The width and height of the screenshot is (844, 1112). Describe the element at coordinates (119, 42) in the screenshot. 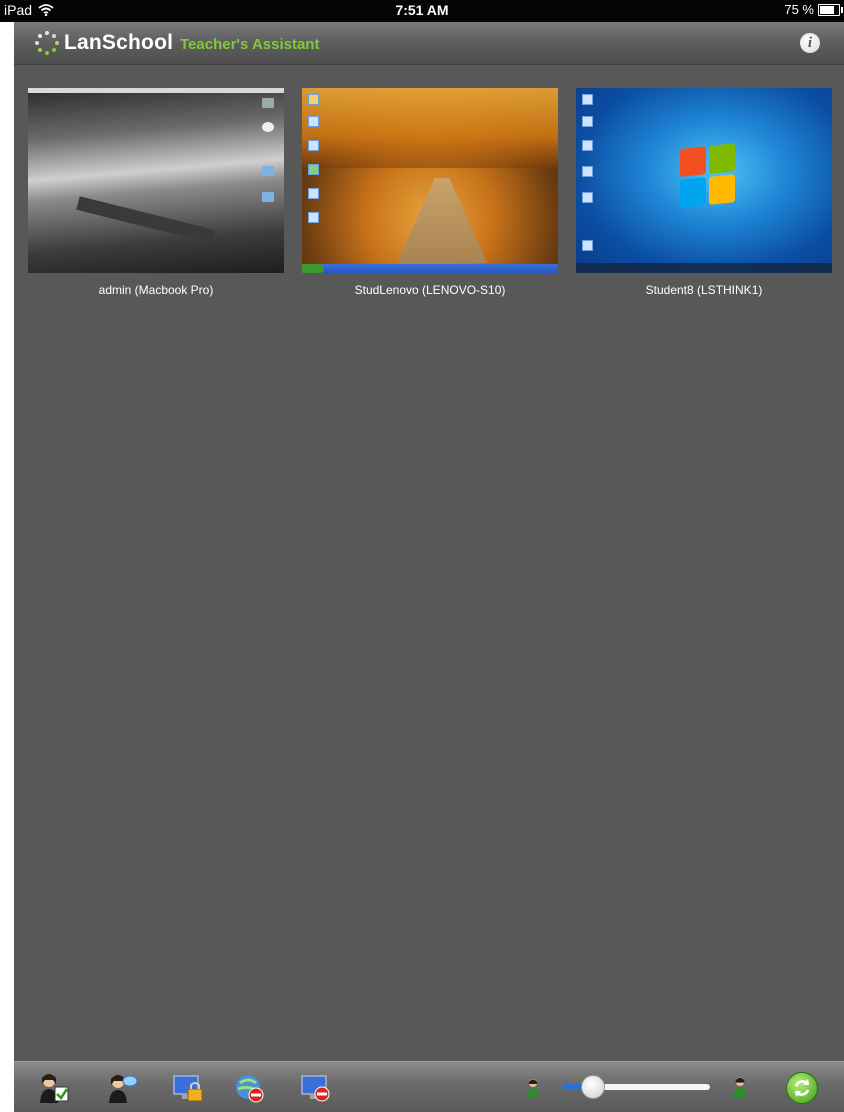

I see `app-brand: LanSchool` at that location.